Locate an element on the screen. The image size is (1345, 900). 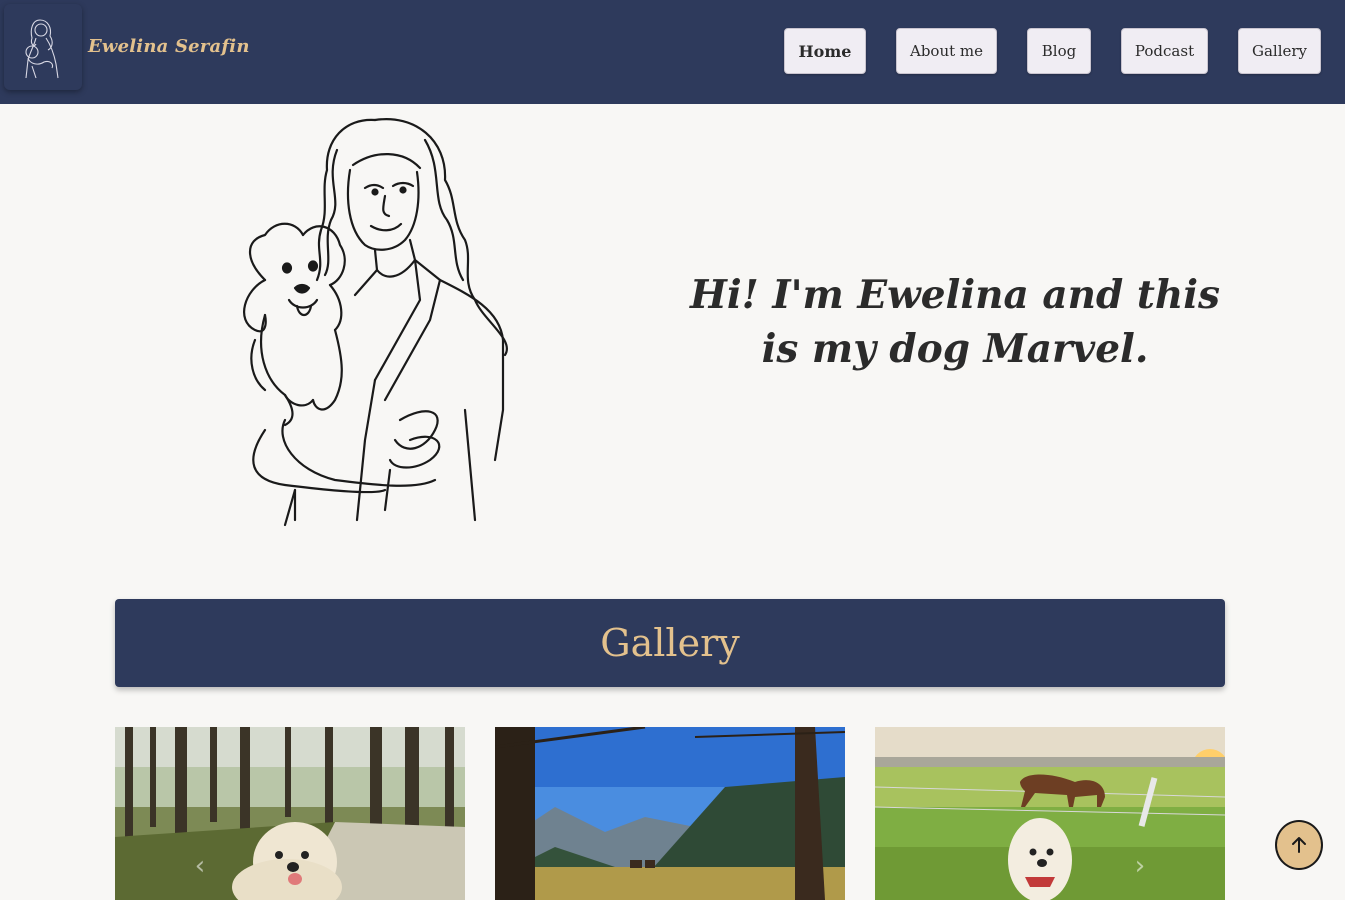
nav-home-button: Home is located at coordinates (825, 51).